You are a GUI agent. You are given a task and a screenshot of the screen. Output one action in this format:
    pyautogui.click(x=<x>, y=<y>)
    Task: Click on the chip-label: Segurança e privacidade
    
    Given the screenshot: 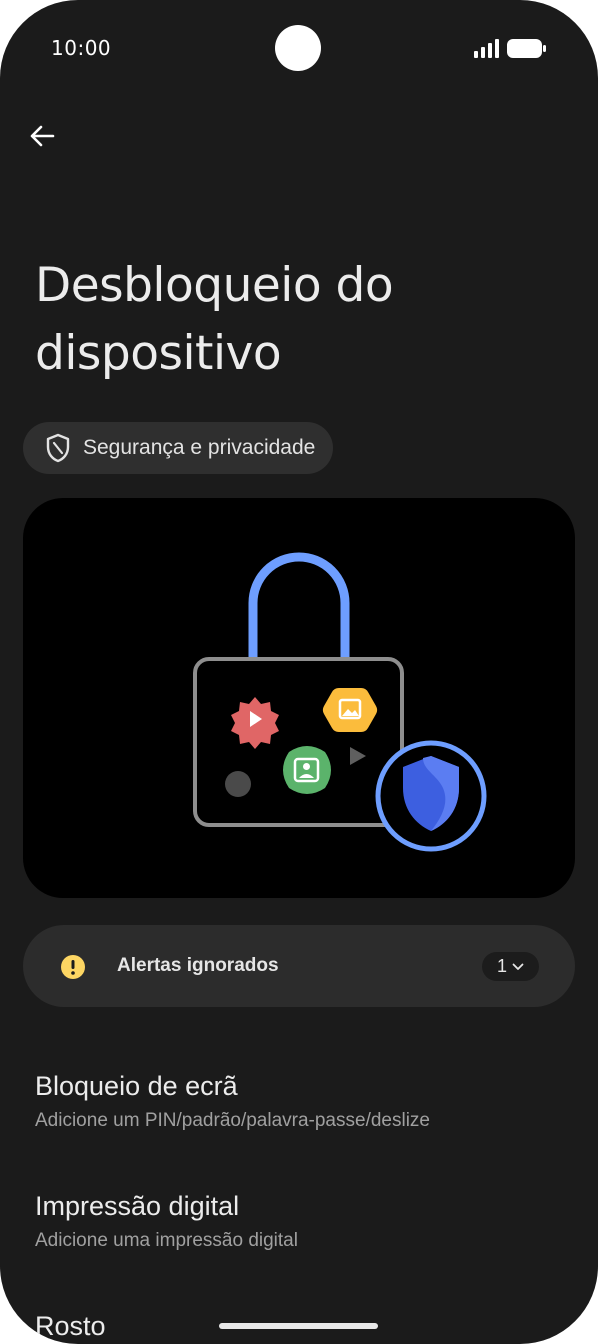 What is the action you would take?
    pyautogui.click(x=199, y=447)
    